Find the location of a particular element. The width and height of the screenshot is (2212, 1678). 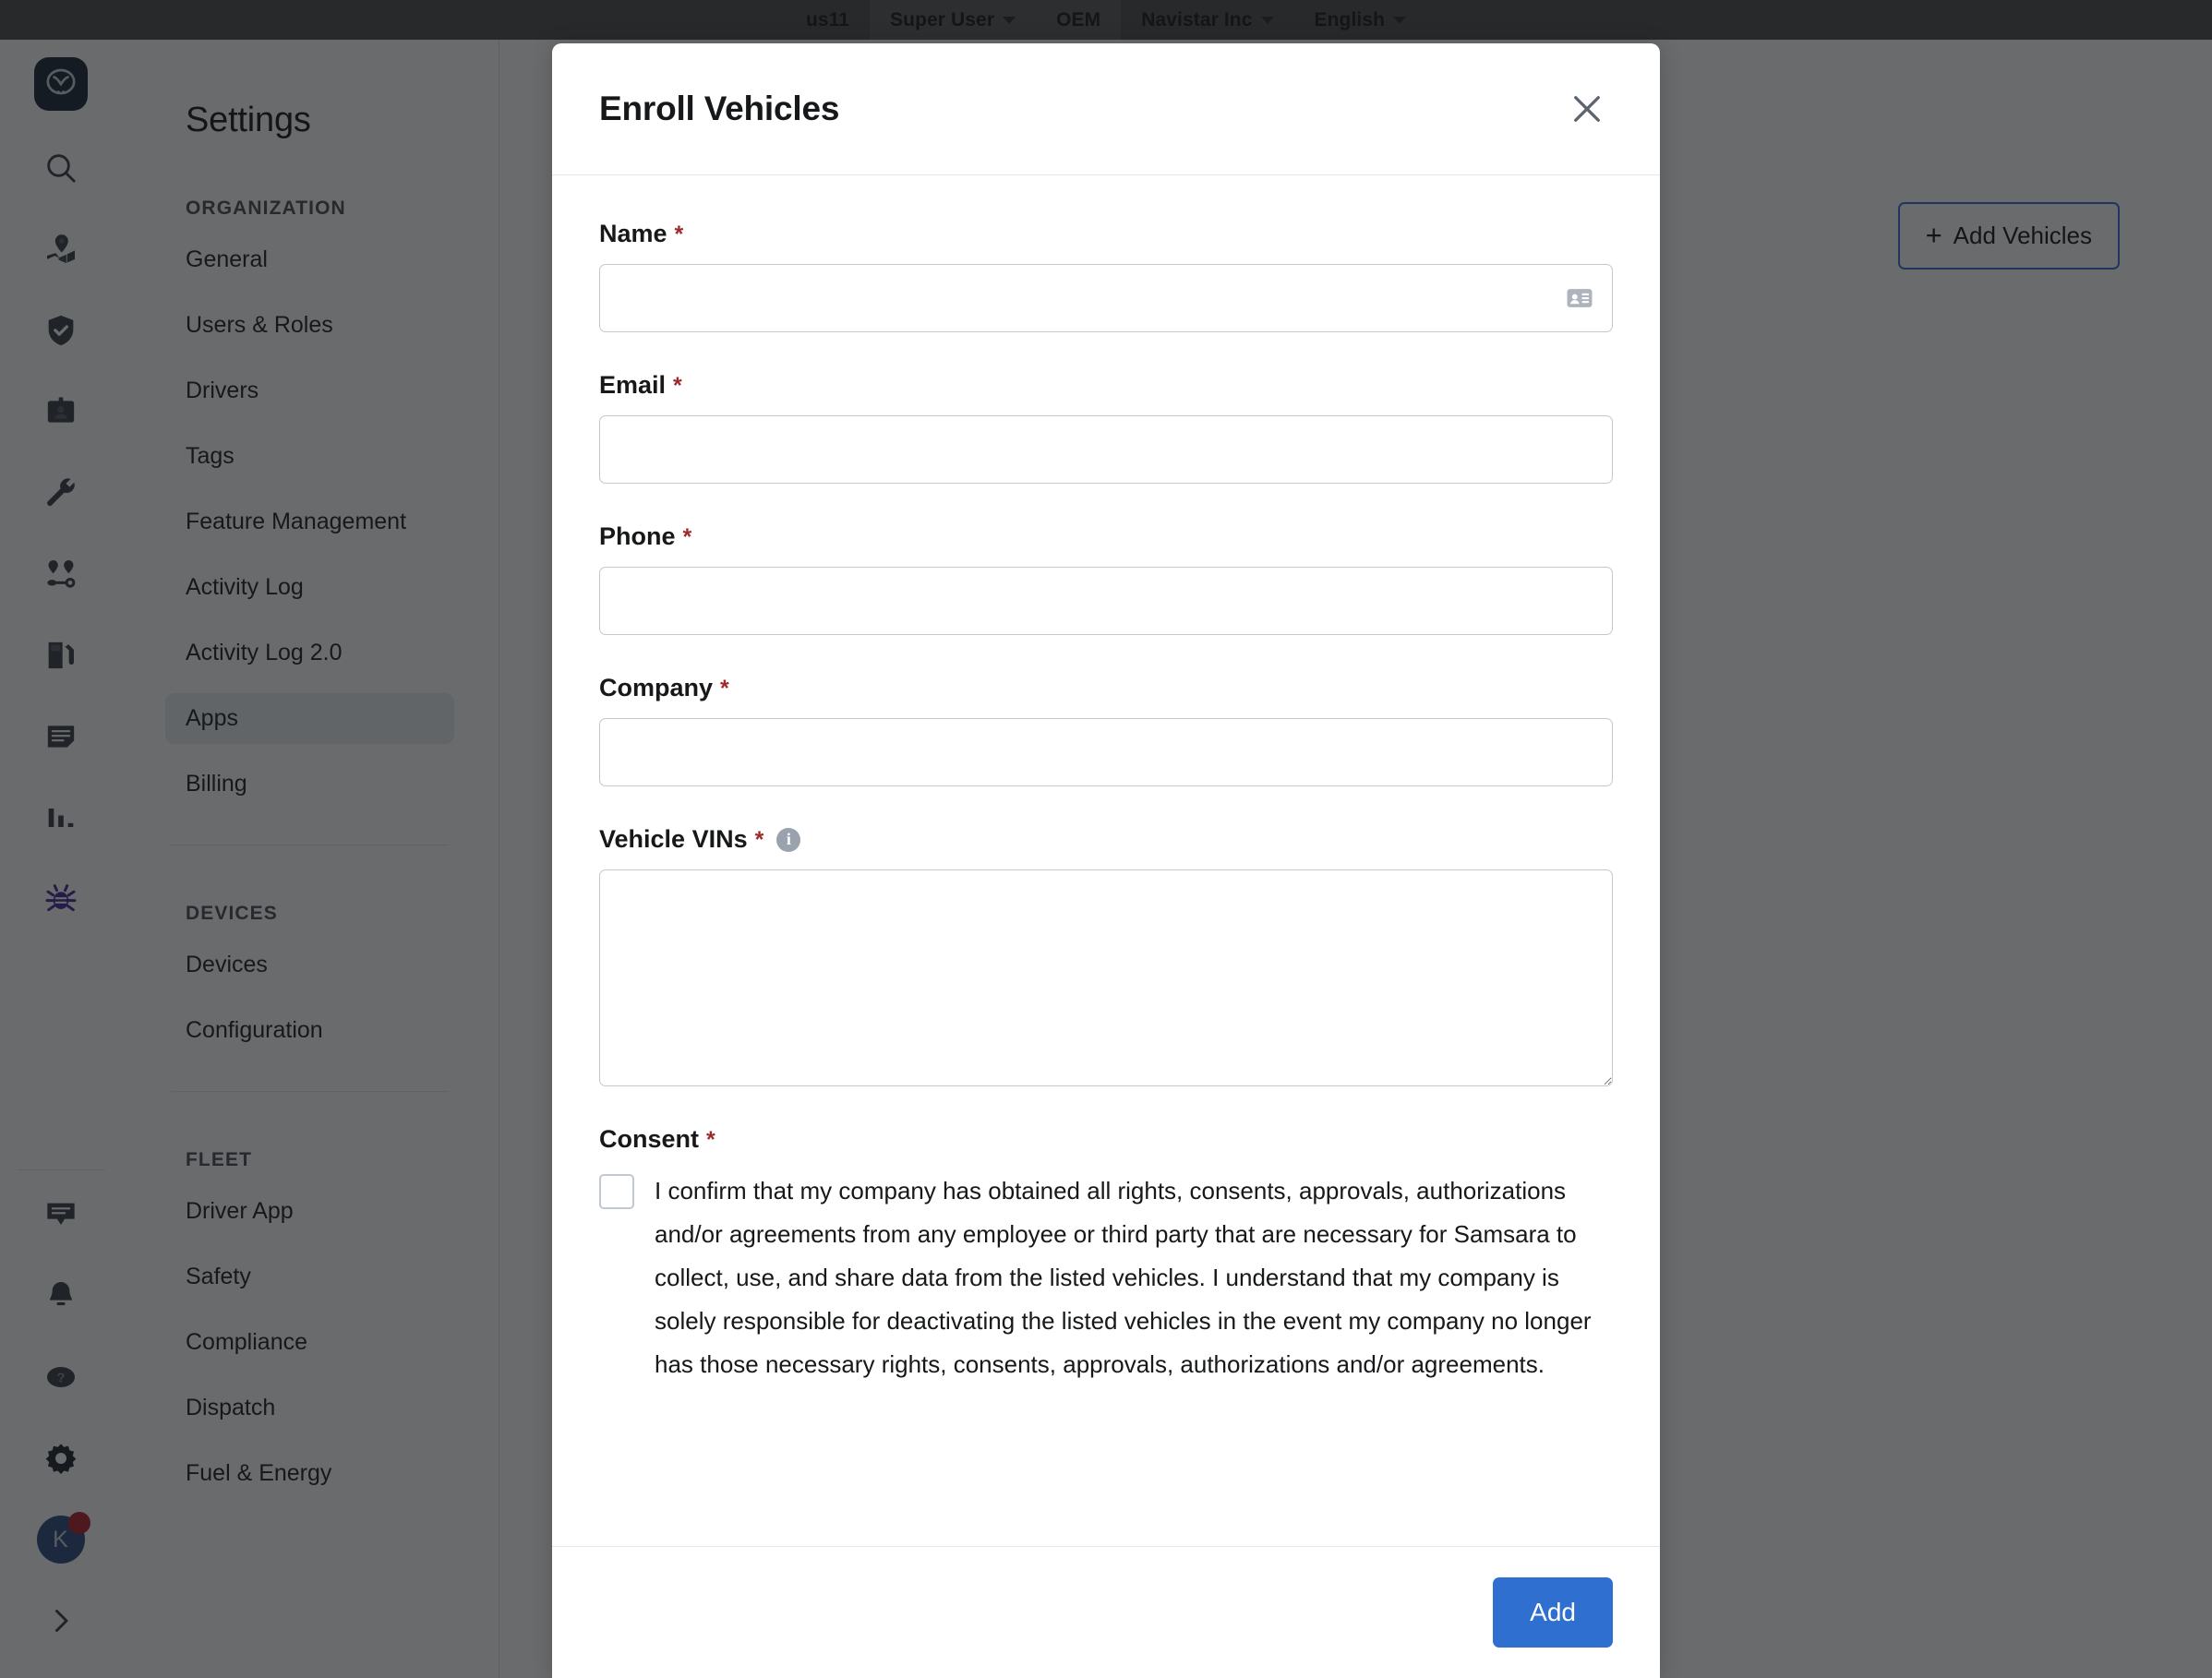

field-label-company: Company * is located at coordinates (1106, 688).